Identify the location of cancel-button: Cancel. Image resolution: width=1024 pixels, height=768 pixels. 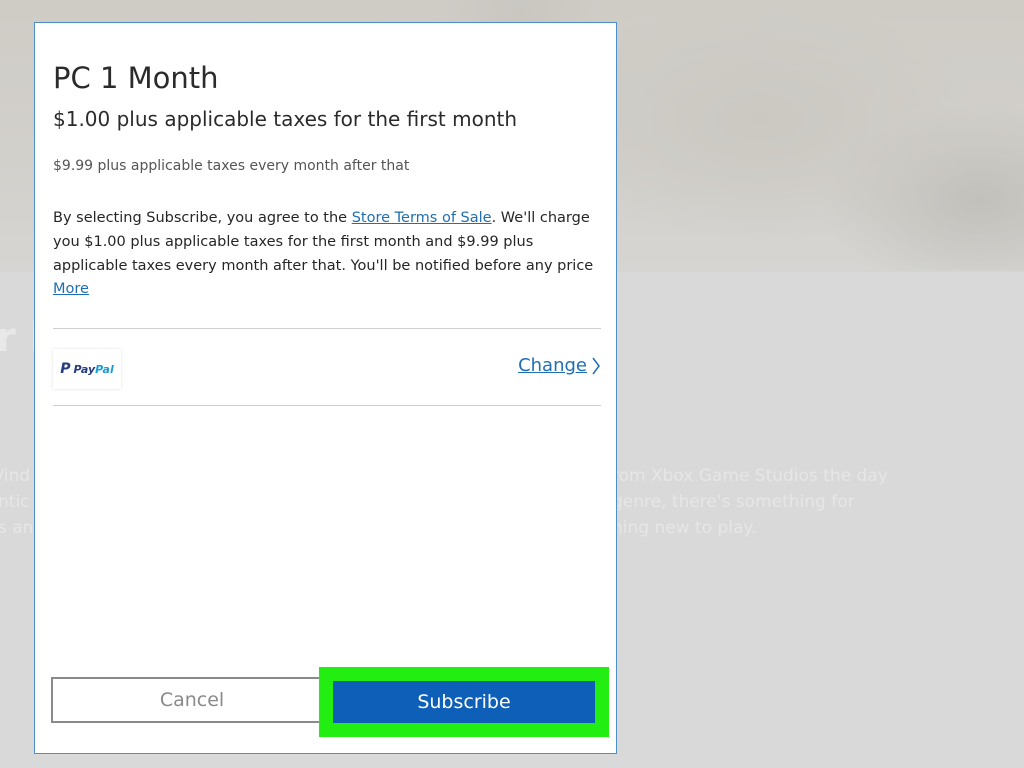
(192, 700).